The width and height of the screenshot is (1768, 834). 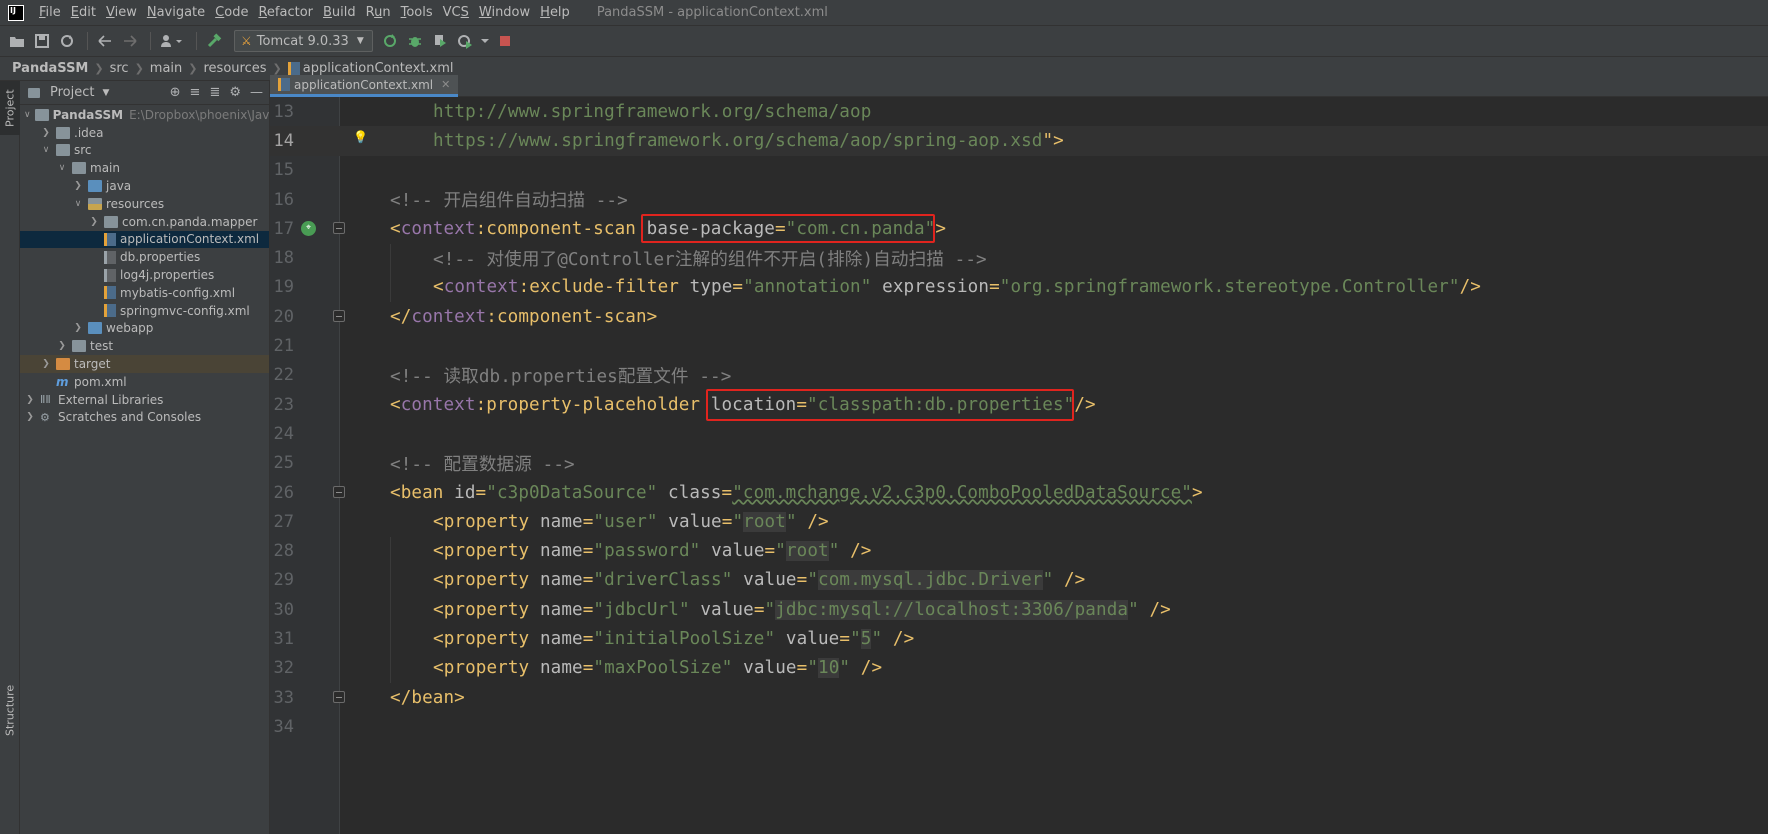 I want to click on run-configuration-selector: ⚔ Tomcat 9.0.33 ▼, so click(x=303, y=41).